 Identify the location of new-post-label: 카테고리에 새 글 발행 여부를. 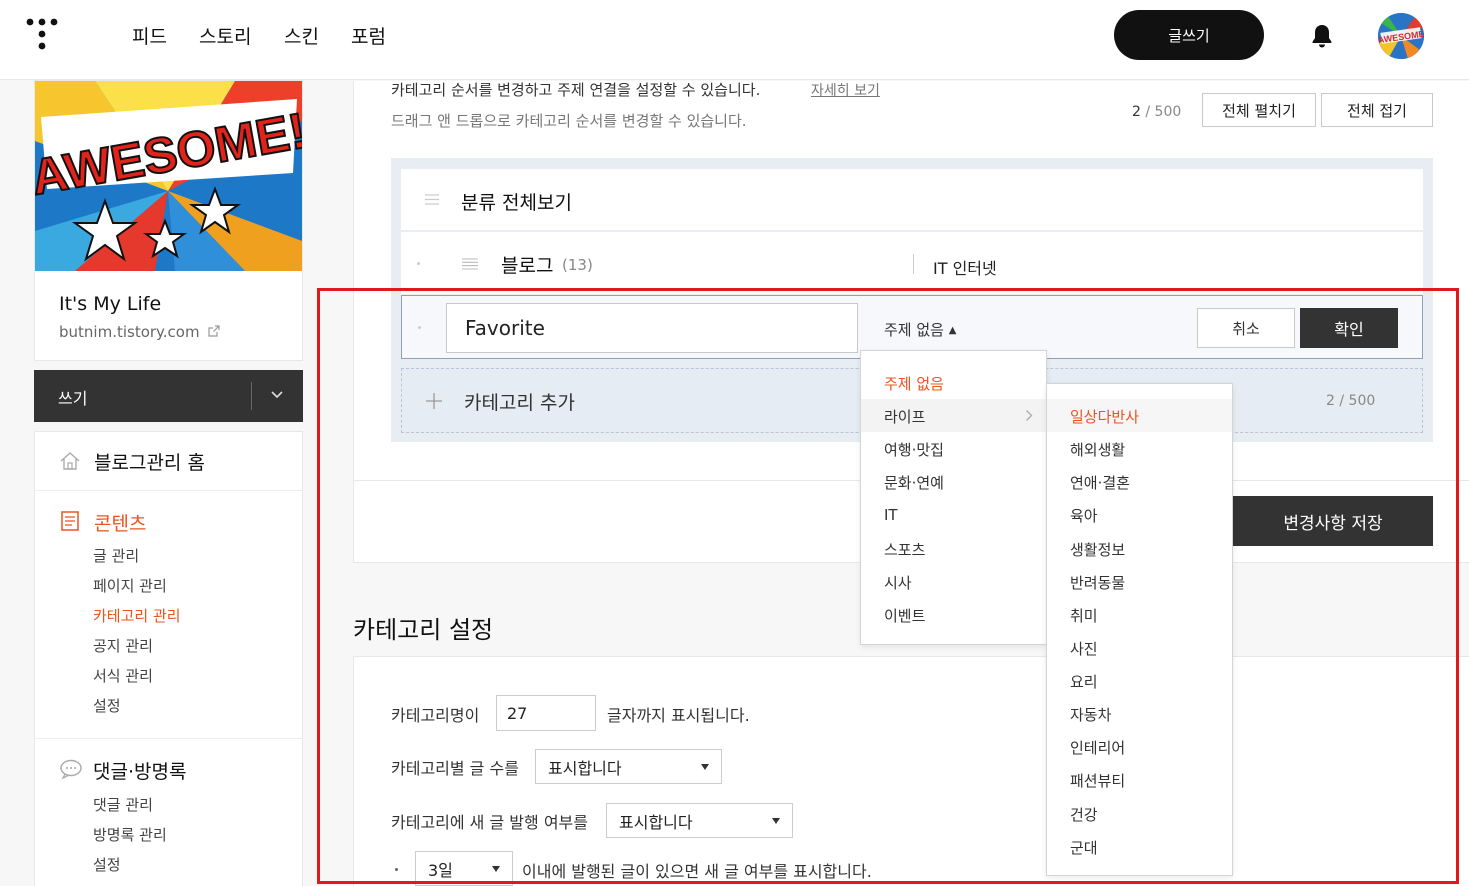
(489, 822).